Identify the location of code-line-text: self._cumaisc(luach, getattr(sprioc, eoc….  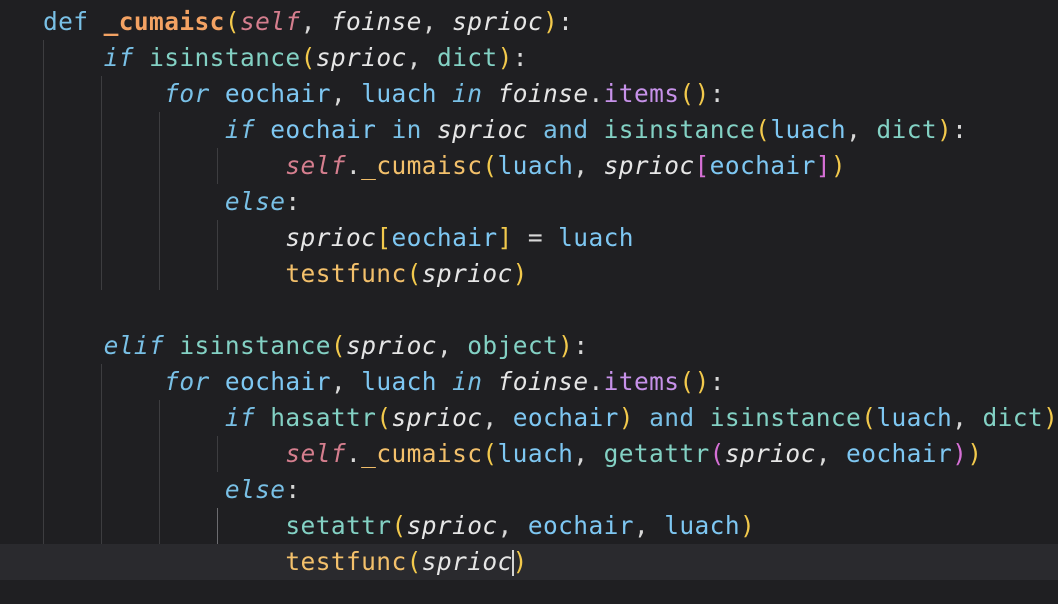
(634, 453).